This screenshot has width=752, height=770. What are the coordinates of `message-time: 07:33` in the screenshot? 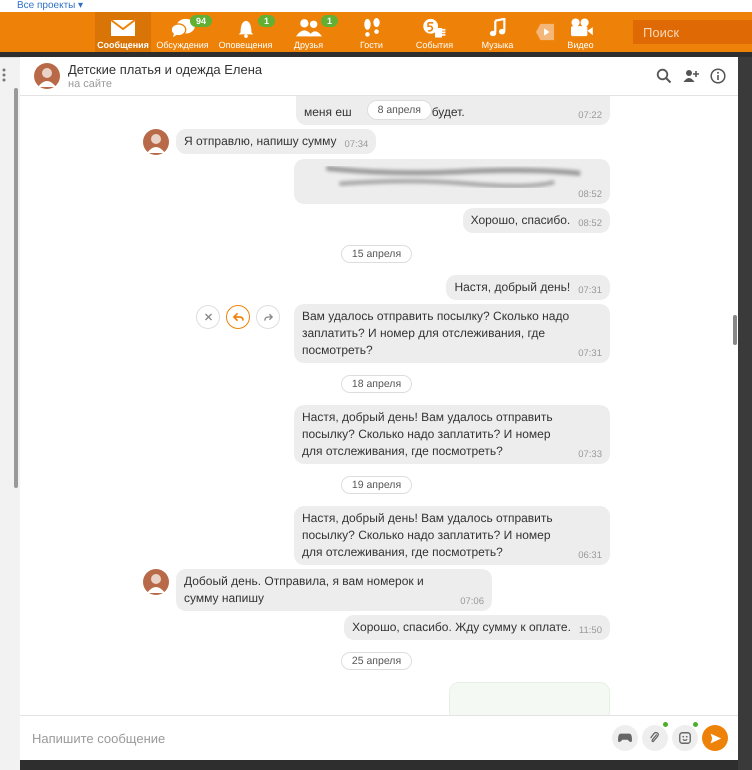 It's located at (590, 455).